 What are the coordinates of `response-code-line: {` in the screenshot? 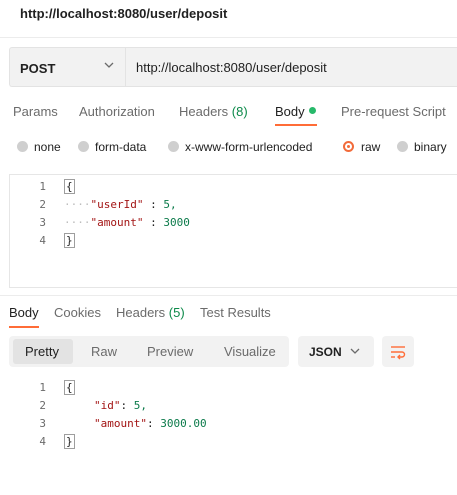 It's located at (69, 387).